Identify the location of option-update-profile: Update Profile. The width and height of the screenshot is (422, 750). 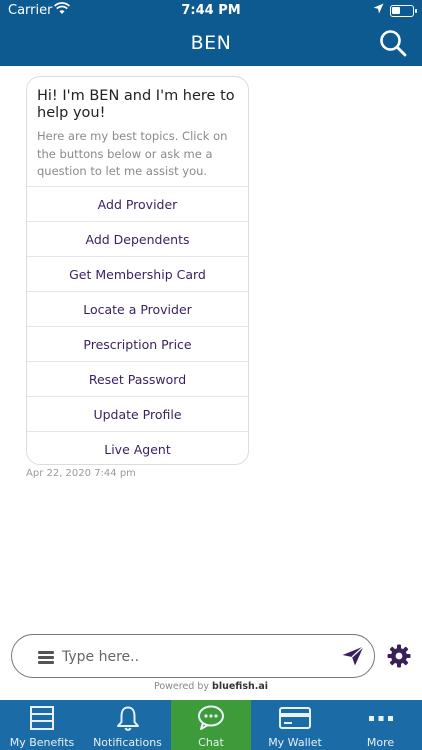
(137, 413).